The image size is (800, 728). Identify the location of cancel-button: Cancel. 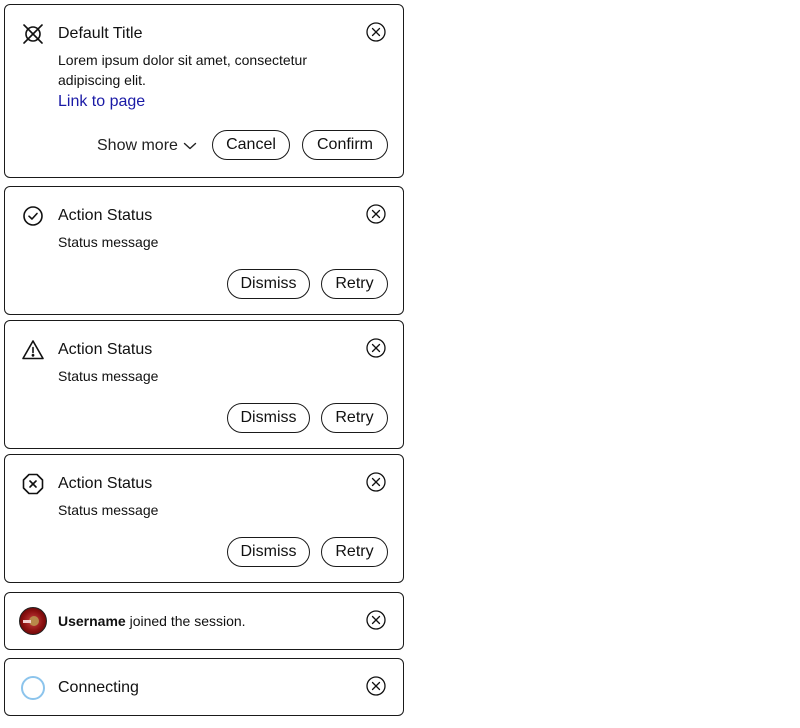
(251, 145).